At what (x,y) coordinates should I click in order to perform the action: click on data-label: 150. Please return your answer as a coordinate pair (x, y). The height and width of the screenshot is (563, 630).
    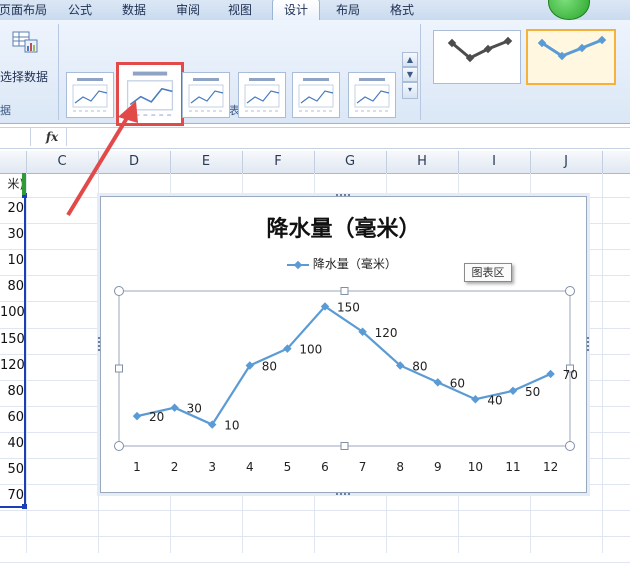
    Looking at the image, I should click on (348, 307).